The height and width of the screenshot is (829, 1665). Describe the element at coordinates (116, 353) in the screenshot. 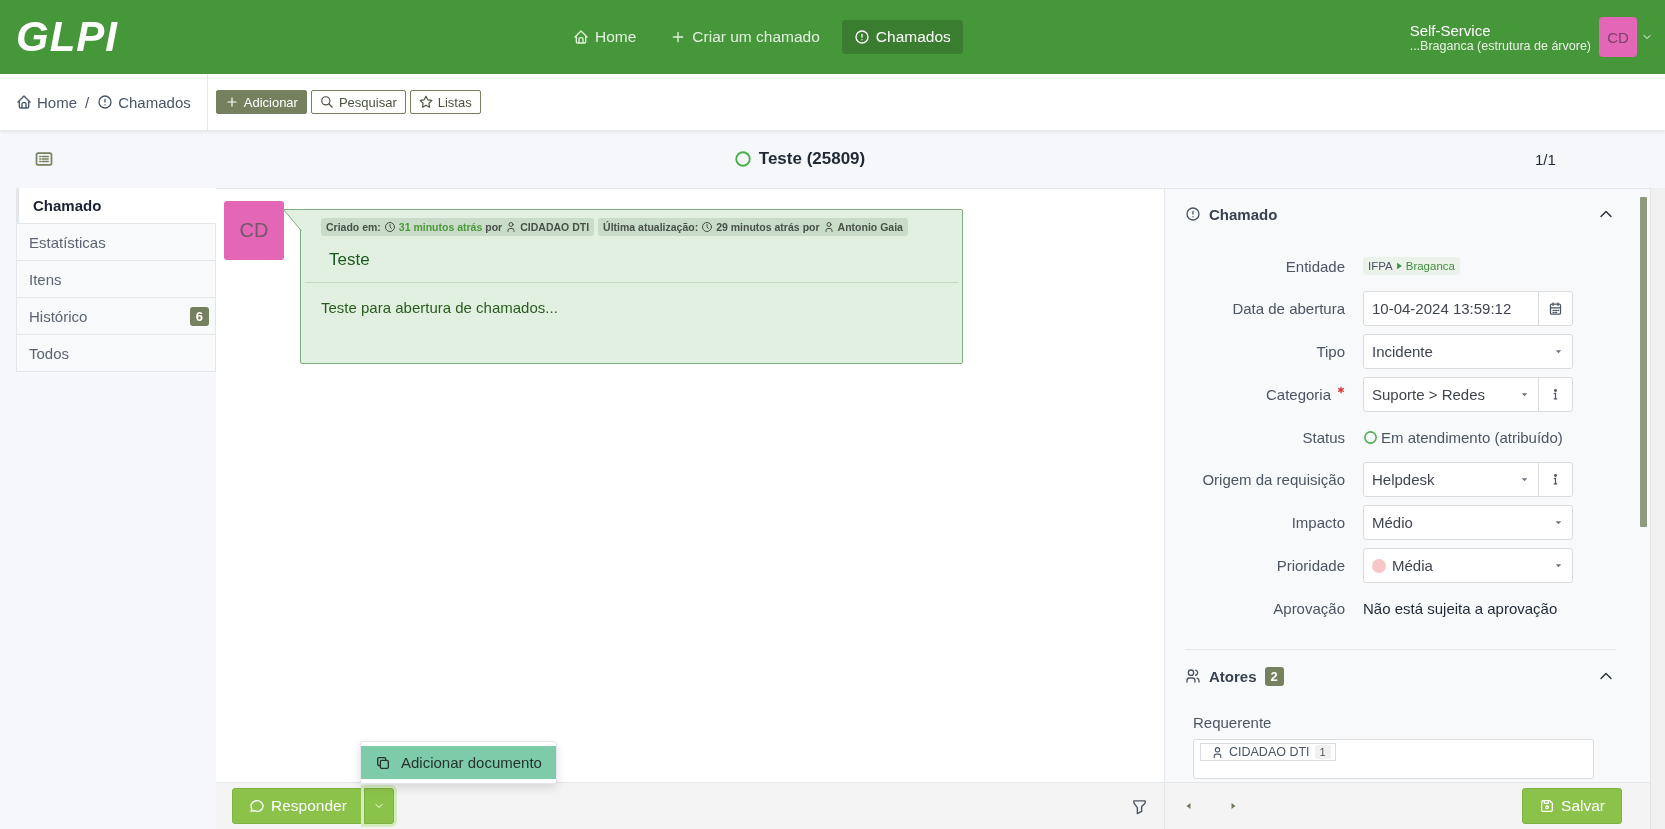

I see `tab: Todos` at that location.